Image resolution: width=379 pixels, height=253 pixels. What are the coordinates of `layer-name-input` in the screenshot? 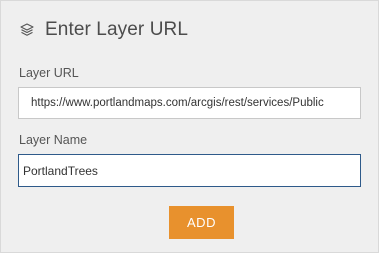 It's located at (189, 170).